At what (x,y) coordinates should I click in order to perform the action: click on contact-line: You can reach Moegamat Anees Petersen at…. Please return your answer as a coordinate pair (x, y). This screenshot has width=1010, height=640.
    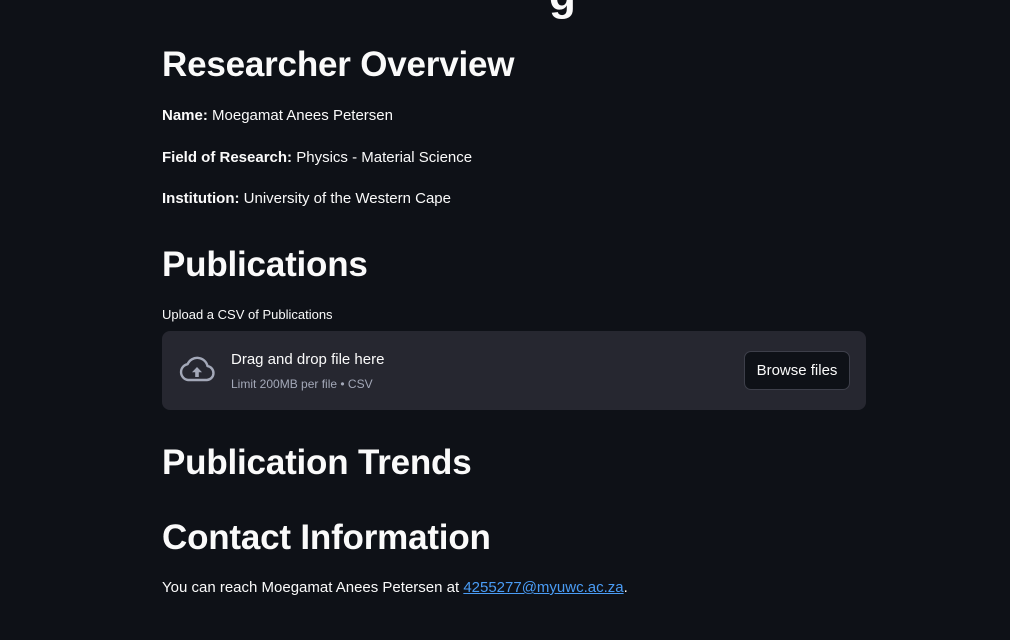
    Looking at the image, I should click on (395, 588).